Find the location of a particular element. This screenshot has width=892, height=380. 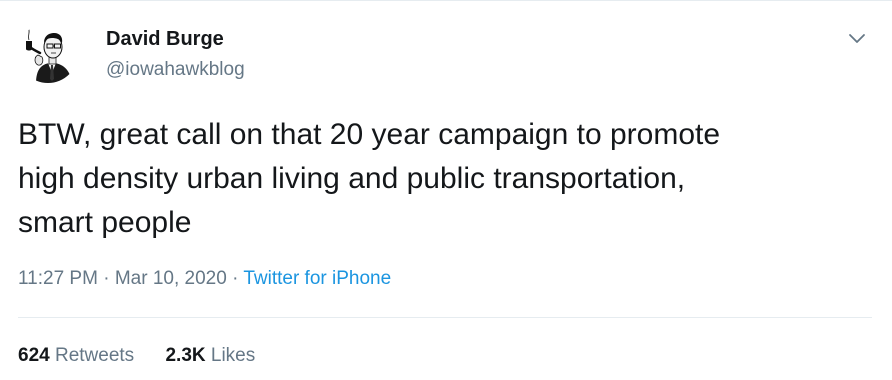

tweet-date: Mar 10, 2020 is located at coordinates (171, 278).